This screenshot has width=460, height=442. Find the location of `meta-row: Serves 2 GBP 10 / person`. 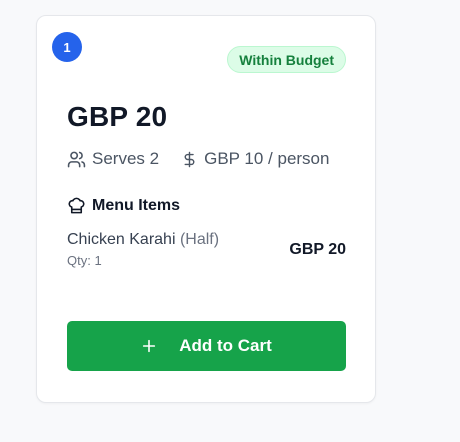

meta-row: Serves 2 GBP 10 / person is located at coordinates (198, 159).